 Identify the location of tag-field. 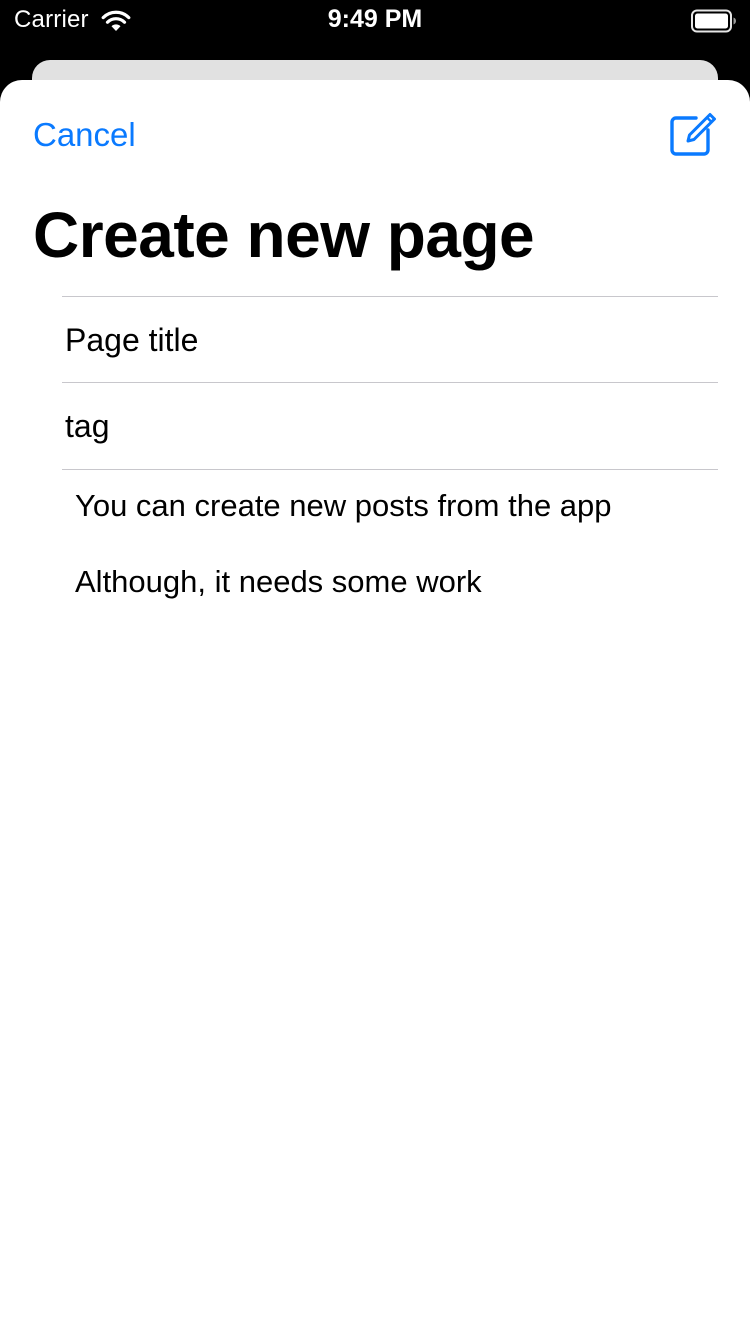
(390, 425).